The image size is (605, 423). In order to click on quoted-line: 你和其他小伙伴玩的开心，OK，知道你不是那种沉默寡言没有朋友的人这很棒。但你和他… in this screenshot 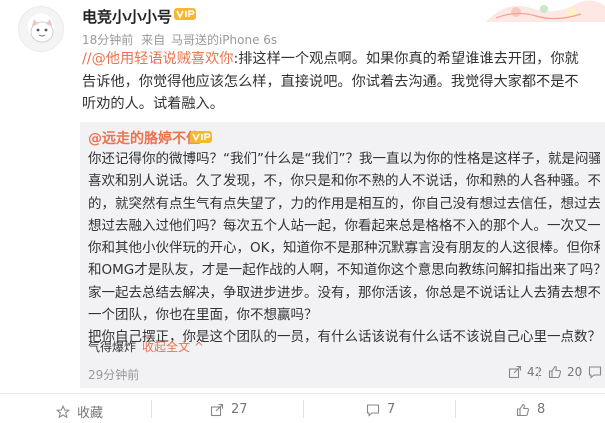, I will do `click(344, 248)`.